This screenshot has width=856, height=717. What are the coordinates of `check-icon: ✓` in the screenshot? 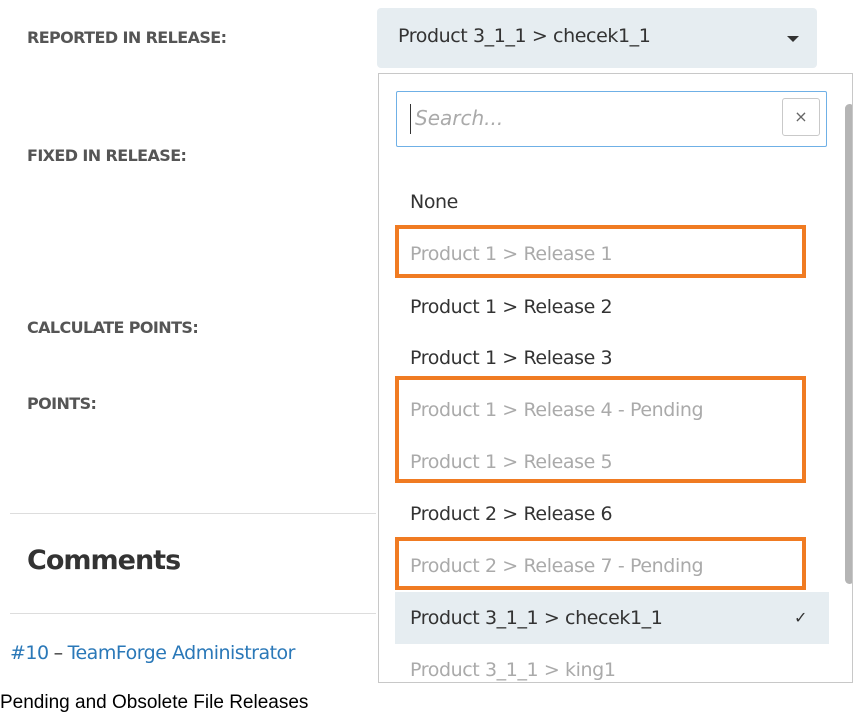 It's located at (800, 617).